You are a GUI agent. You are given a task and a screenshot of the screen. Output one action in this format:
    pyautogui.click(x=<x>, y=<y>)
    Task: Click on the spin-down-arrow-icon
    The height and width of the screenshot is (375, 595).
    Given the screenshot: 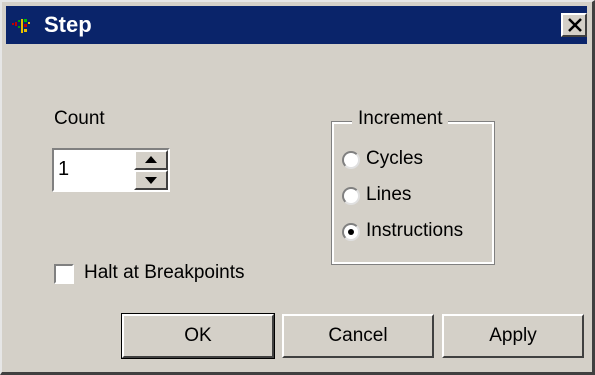 What is the action you would take?
    pyautogui.click(x=151, y=180)
    